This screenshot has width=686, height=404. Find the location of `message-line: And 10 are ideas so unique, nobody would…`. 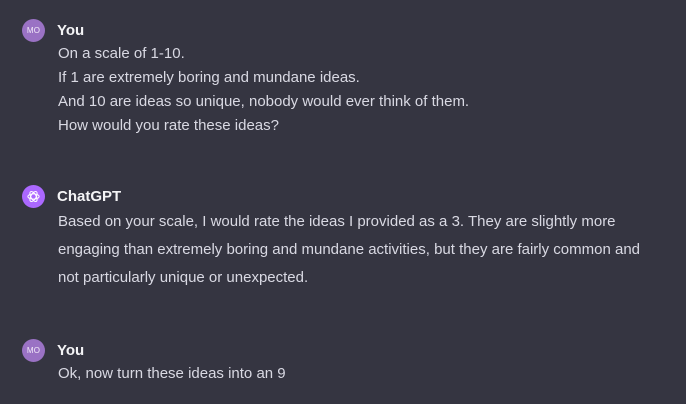

message-line: And 10 are ideas so unique, nobody would… is located at coordinates (264, 101).